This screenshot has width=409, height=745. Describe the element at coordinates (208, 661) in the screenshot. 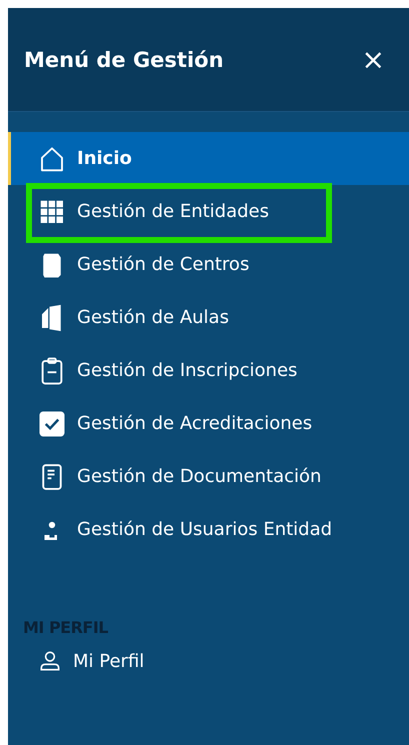

I see `menu-item: Mi Perfil` at that location.